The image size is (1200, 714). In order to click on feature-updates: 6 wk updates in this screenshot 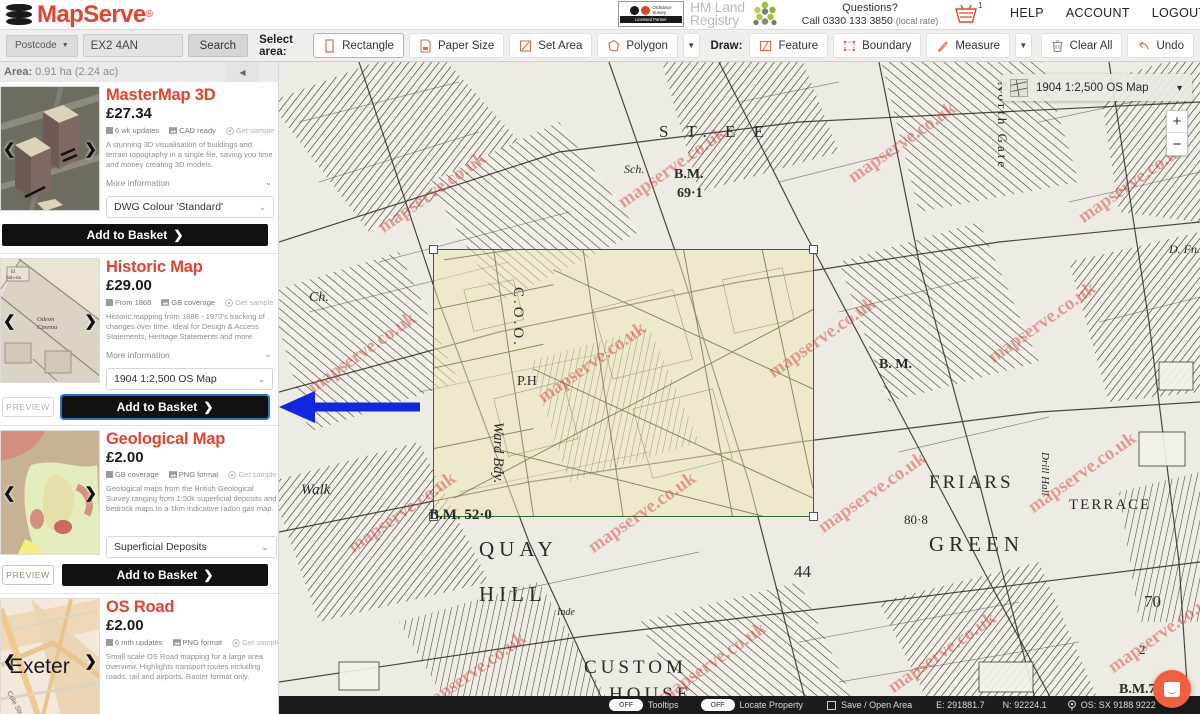, I will do `click(132, 130)`.